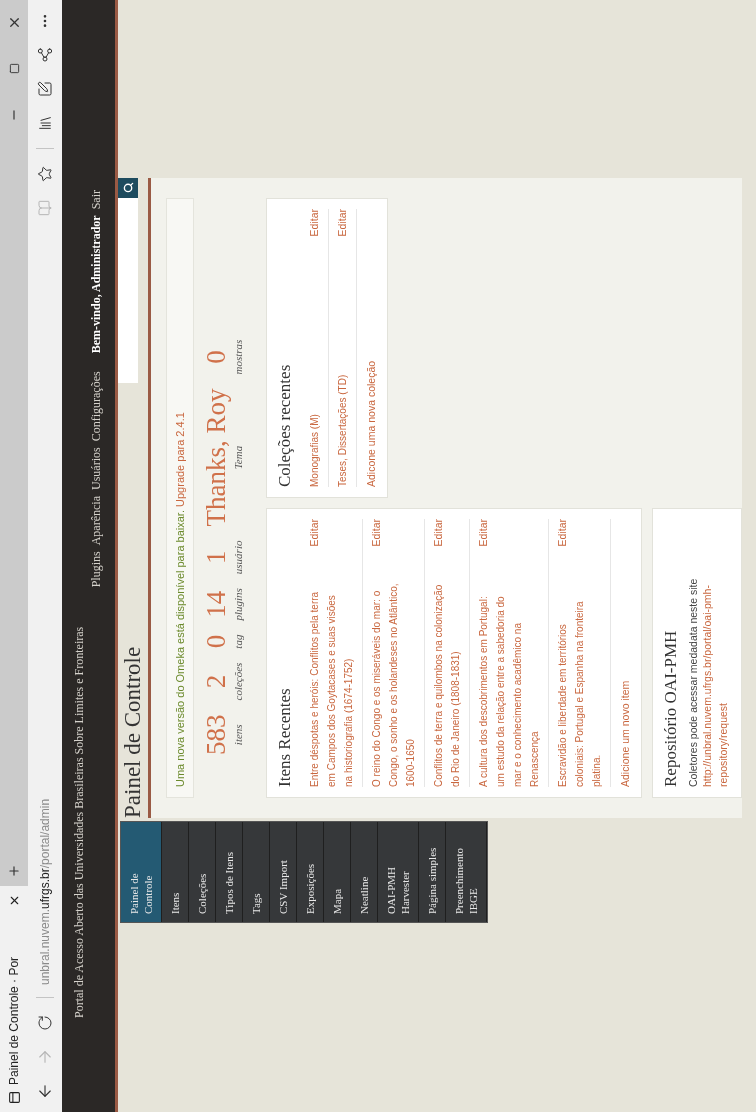 Image resolution: width=756 pixels, height=1112 pixels. I want to click on browser-tab: Painel de Controle · Por, so click(14, 999).